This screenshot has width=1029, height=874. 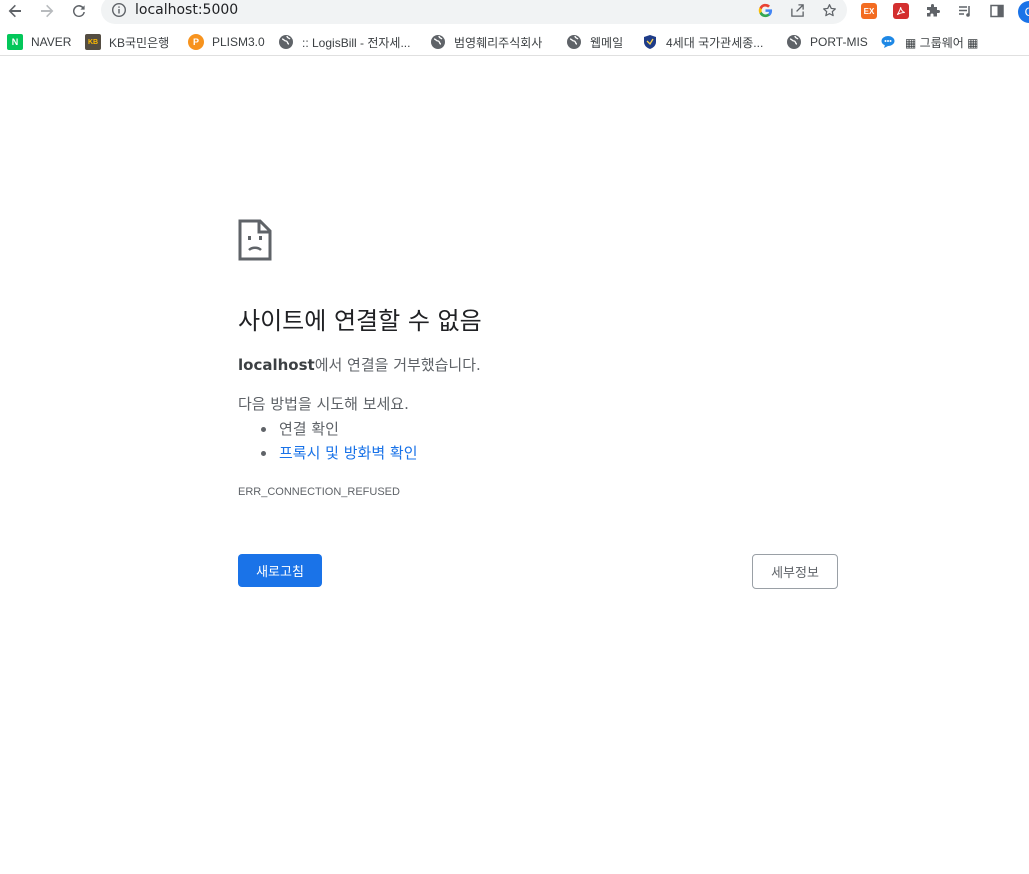 What do you see at coordinates (829, 10) in the screenshot?
I see `bookmark-star-icon` at bounding box center [829, 10].